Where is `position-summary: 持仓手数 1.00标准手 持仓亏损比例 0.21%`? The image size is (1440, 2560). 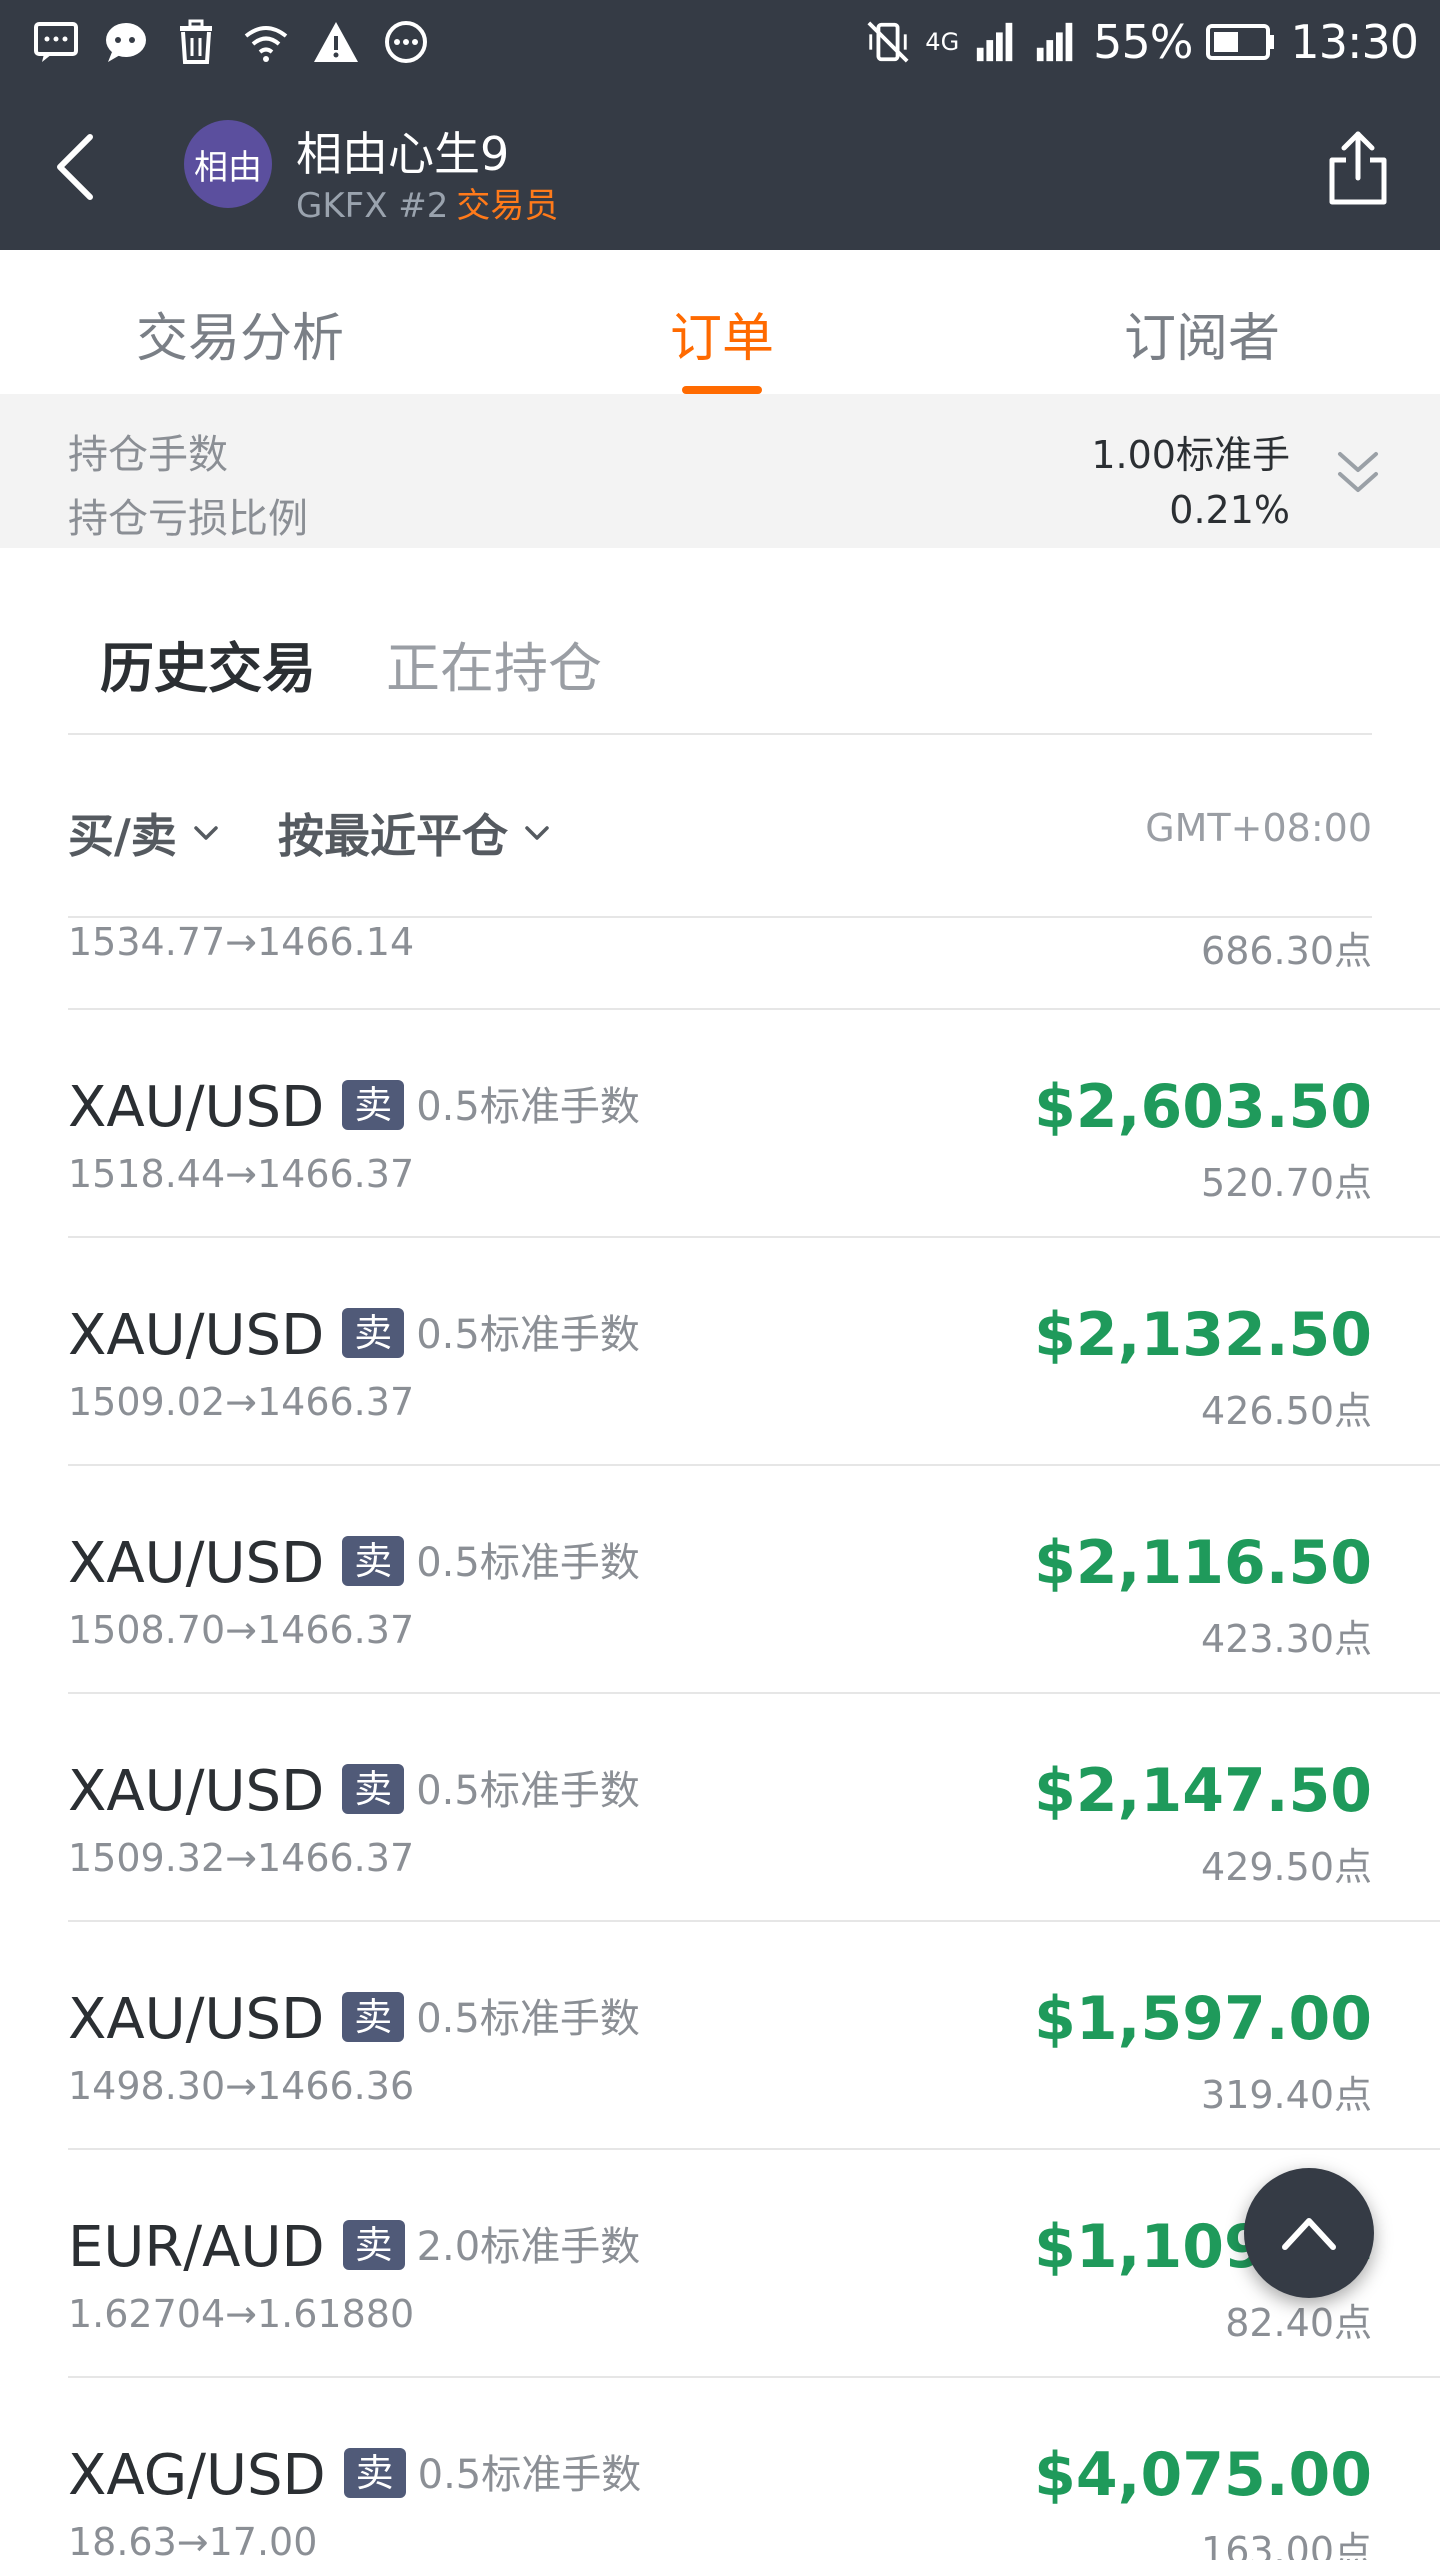 position-summary: 持仓手数 1.00标准手 持仓亏损比例 0.21% is located at coordinates (720, 471).